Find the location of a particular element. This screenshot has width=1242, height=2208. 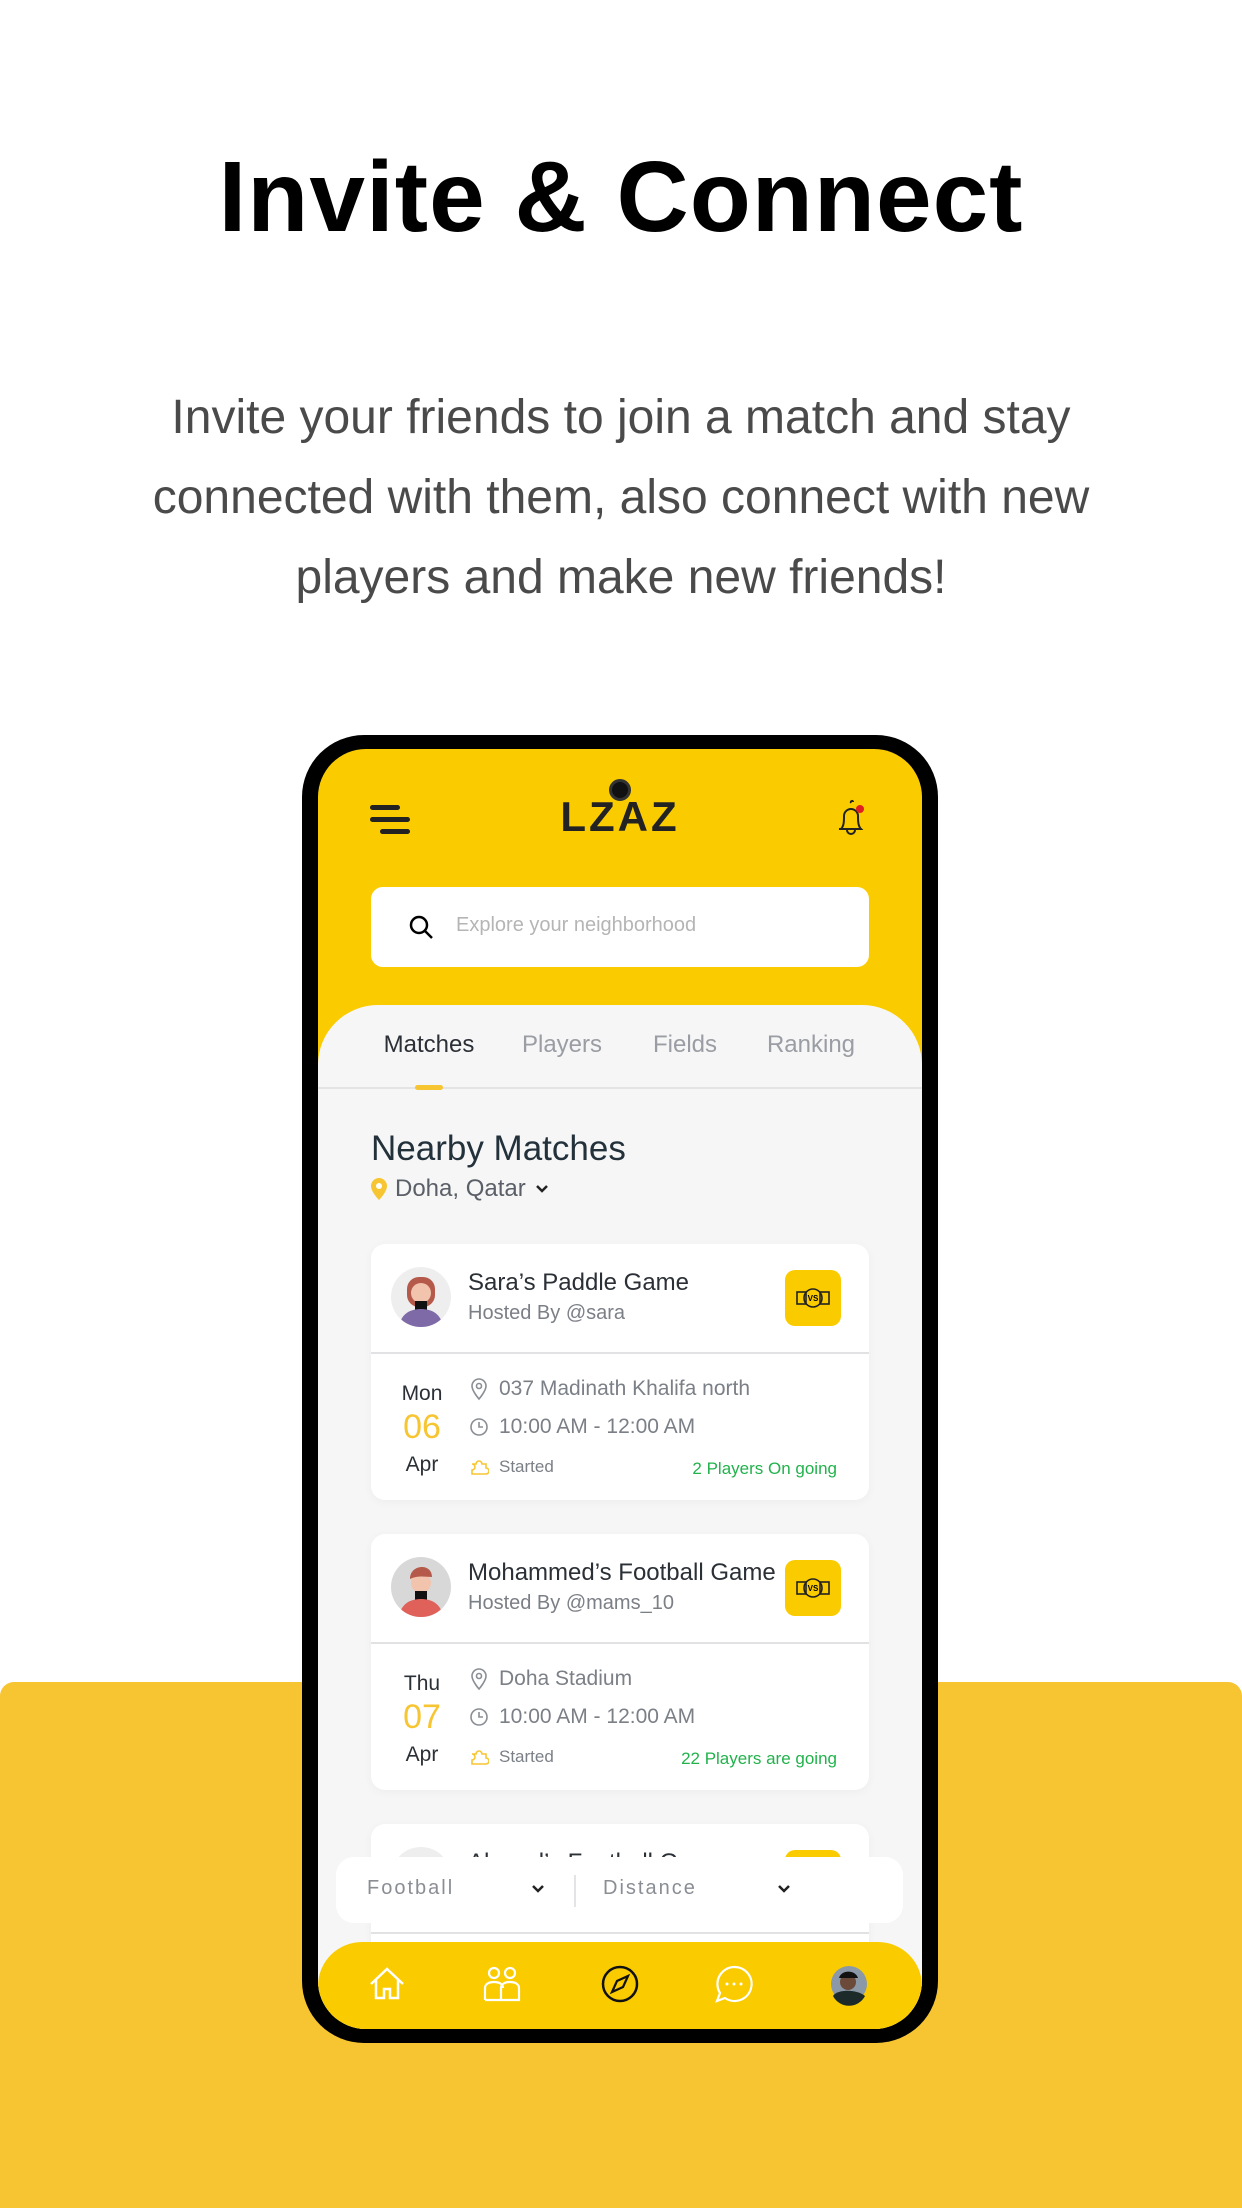

distance-filter: Distance is located at coordinates (650, 1888).